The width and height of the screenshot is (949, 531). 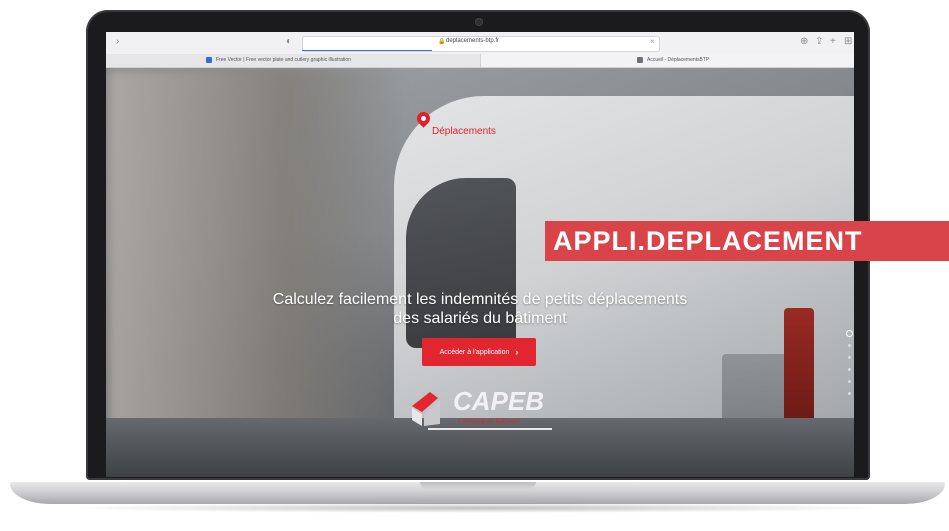 I want to click on new-tab-icon: +, so click(x=833, y=42).